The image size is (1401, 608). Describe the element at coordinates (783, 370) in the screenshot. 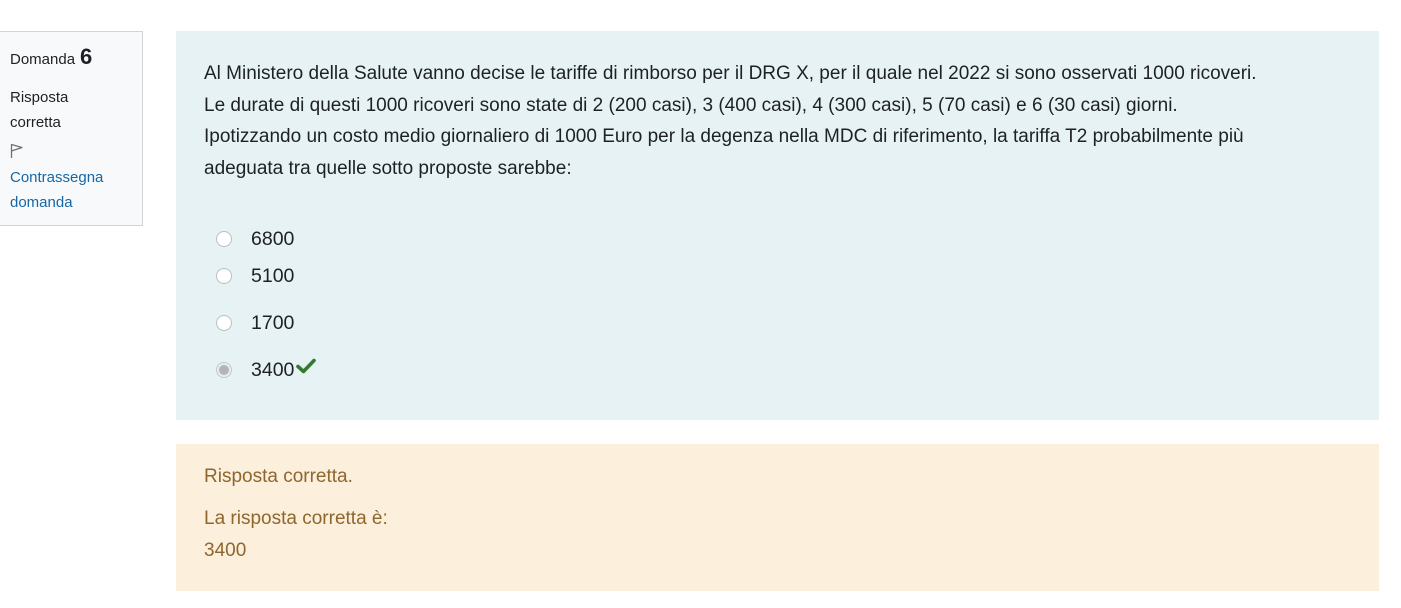

I see `answer-option: 3400` at that location.